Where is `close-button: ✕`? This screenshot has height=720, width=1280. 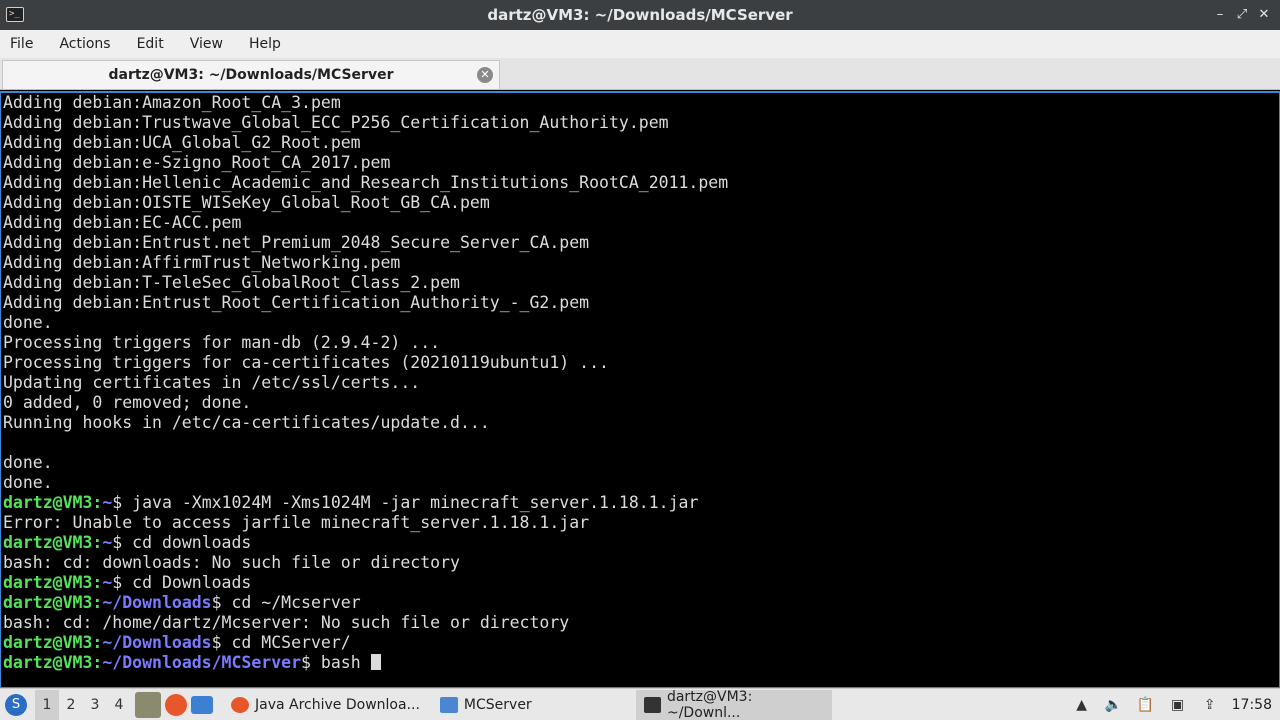 close-button: ✕ is located at coordinates (1264, 15).